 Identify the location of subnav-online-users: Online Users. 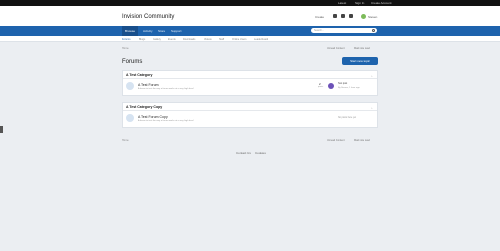
(239, 39).